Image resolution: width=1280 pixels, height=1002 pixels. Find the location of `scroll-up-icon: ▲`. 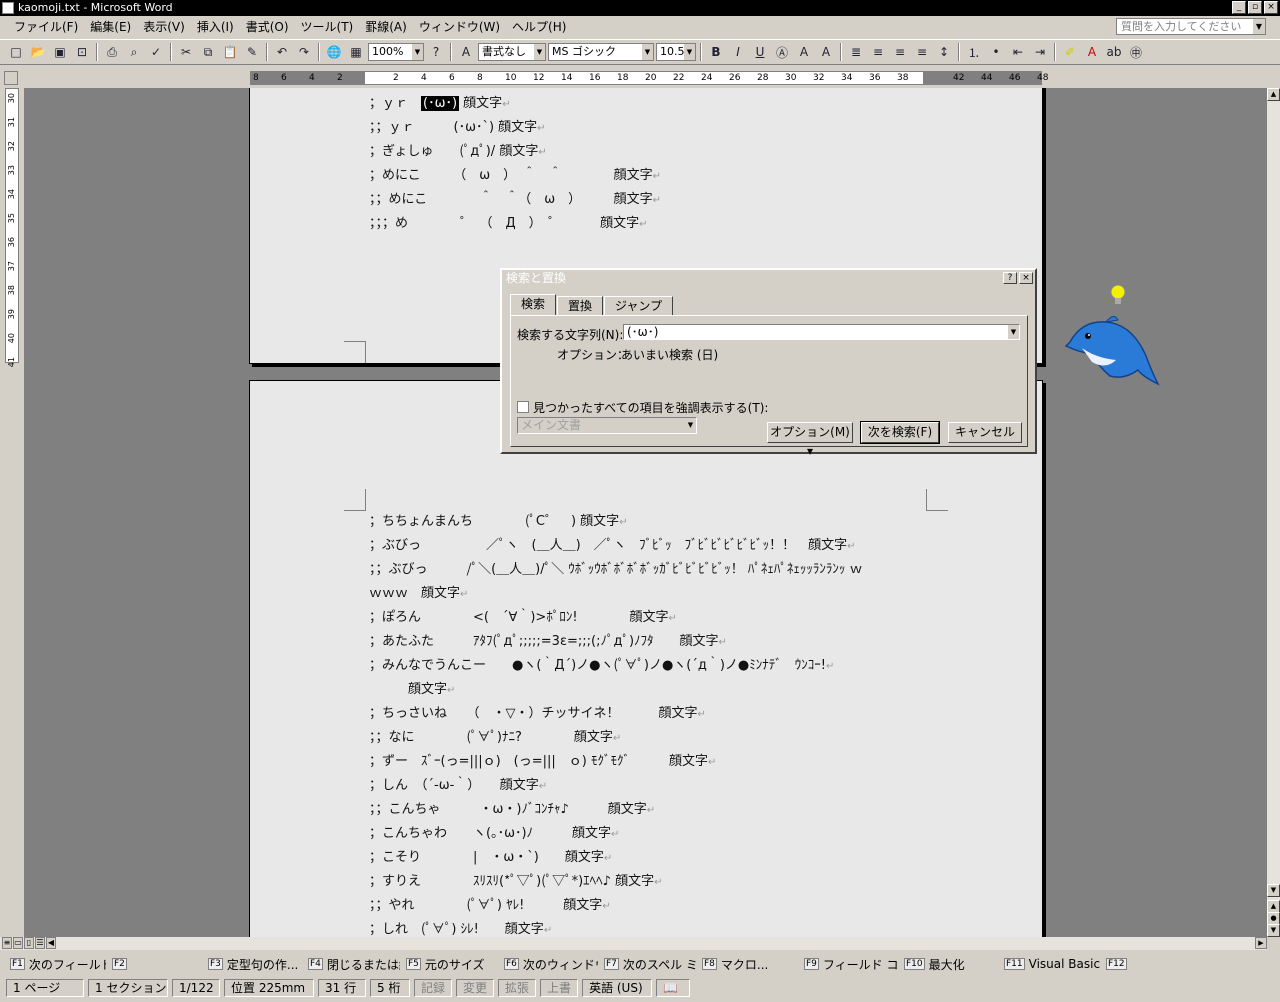

scroll-up-icon: ▲ is located at coordinates (1273, 94).